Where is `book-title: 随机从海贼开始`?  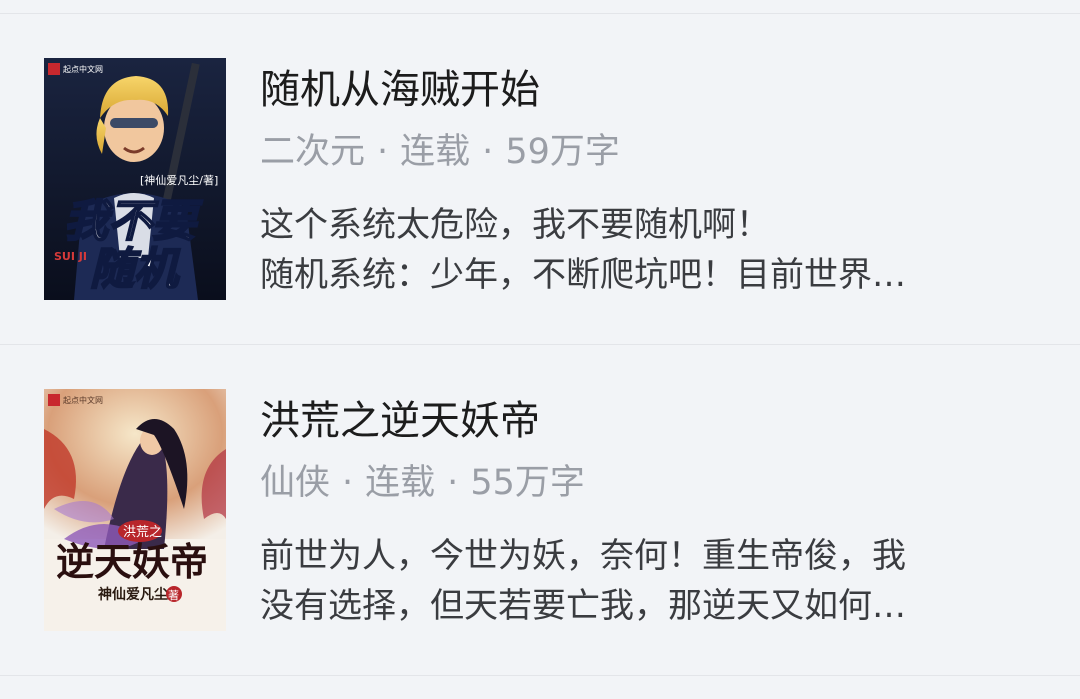 book-title: 随机从海贼开始 is located at coordinates (400, 90).